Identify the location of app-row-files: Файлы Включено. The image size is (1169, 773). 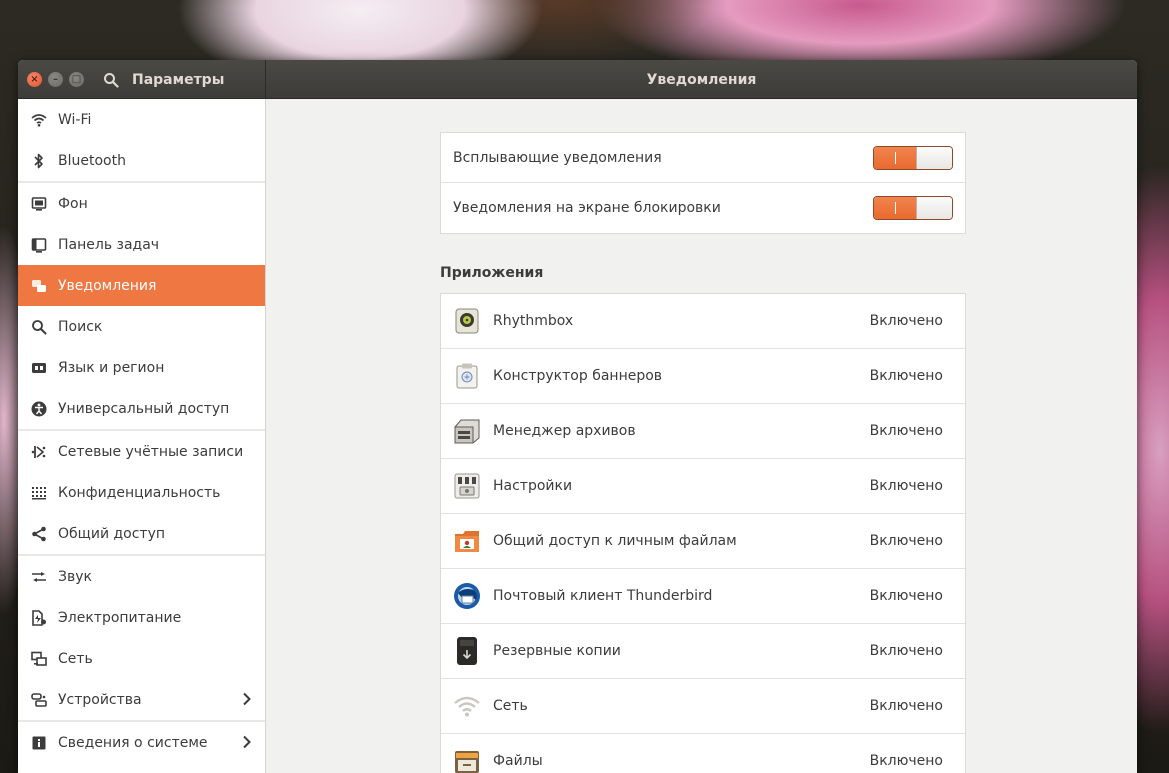
(703, 753).